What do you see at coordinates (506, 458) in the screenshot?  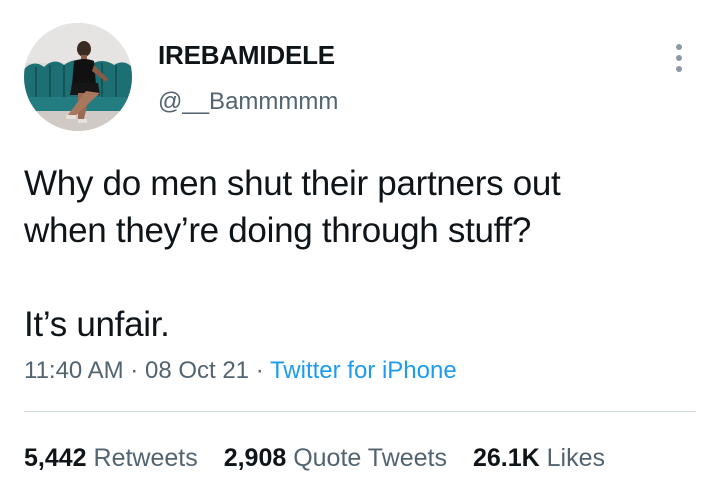 I see `likes-count: 26.1K` at bounding box center [506, 458].